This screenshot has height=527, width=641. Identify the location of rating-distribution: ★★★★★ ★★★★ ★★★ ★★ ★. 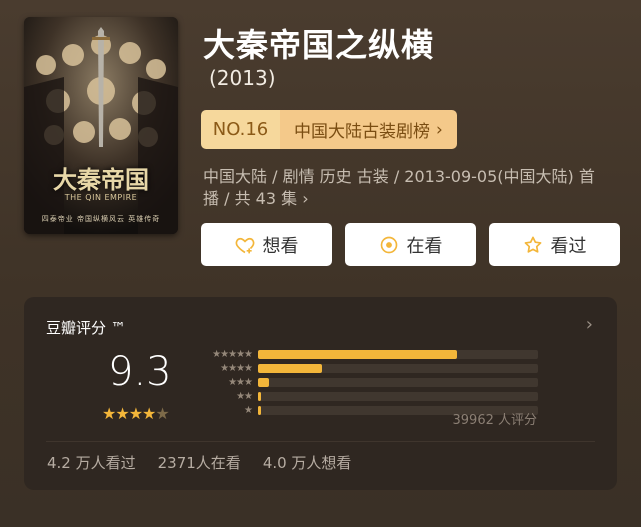
(368, 382).